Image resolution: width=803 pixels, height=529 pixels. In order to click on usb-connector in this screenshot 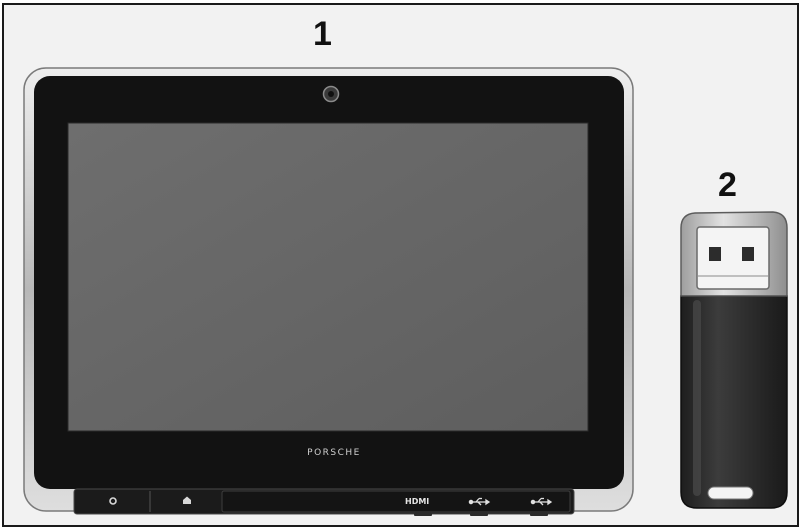, I will do `click(733, 258)`.